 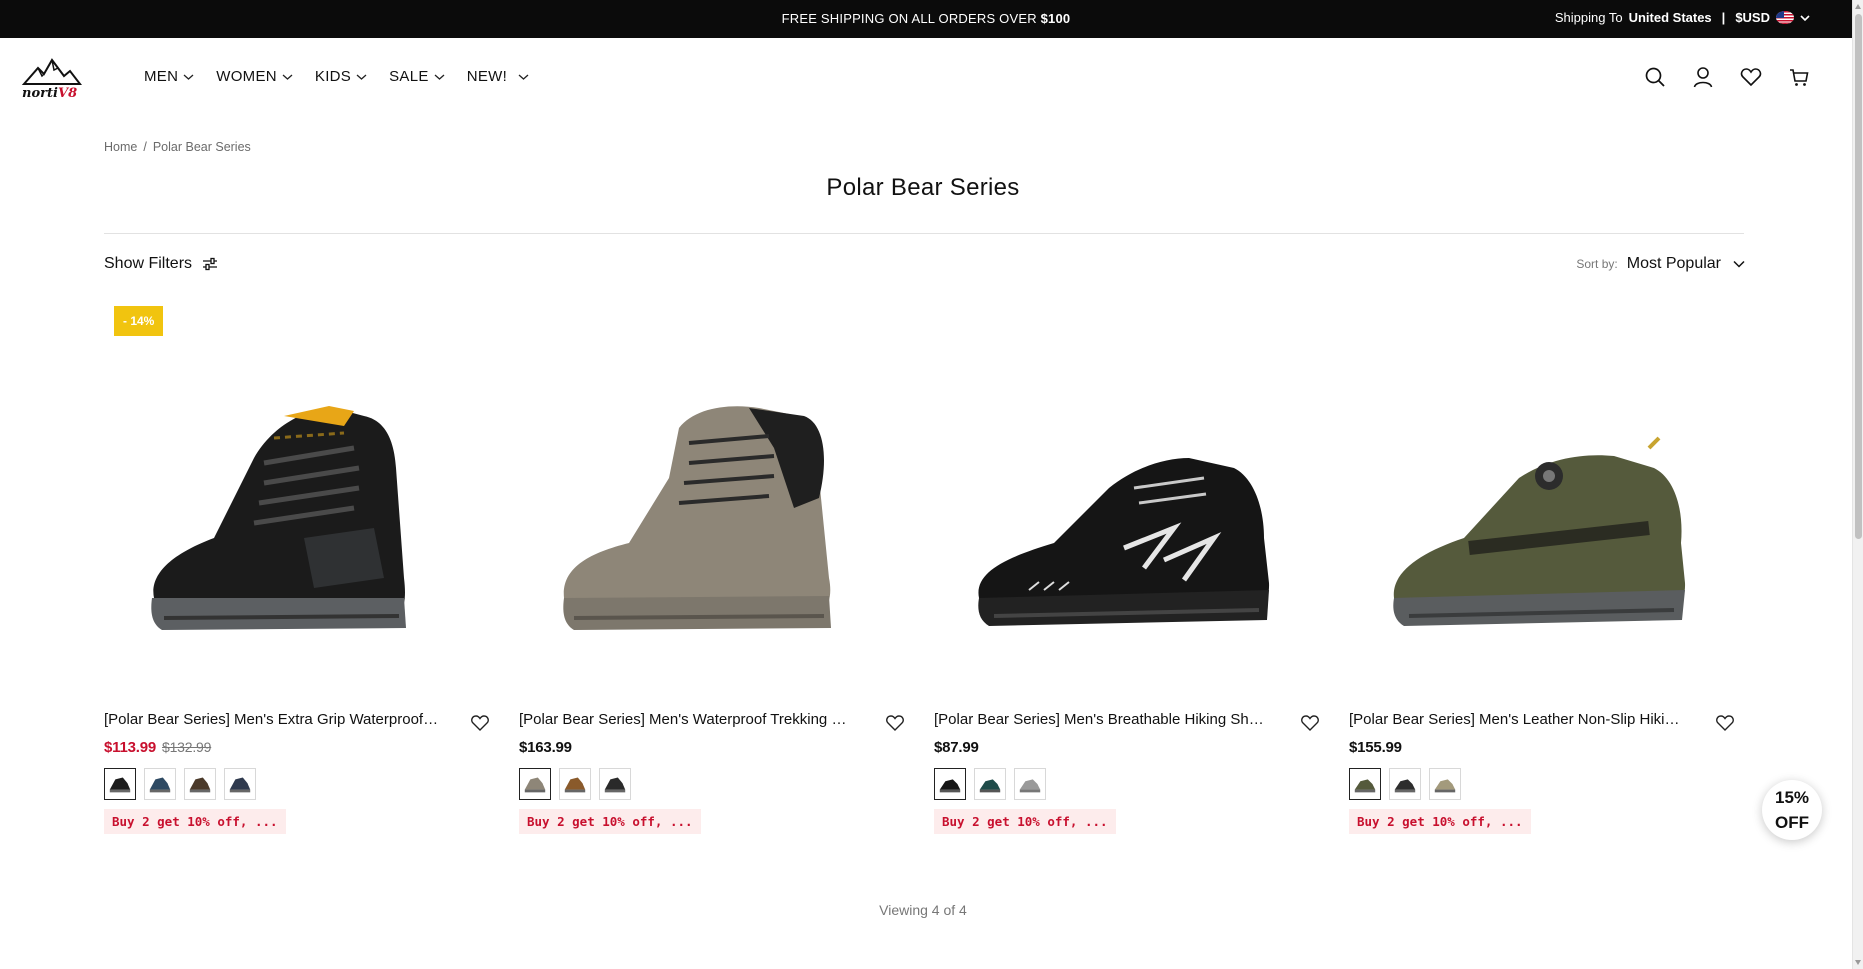 I want to click on cart-icon, so click(x=1799, y=77).